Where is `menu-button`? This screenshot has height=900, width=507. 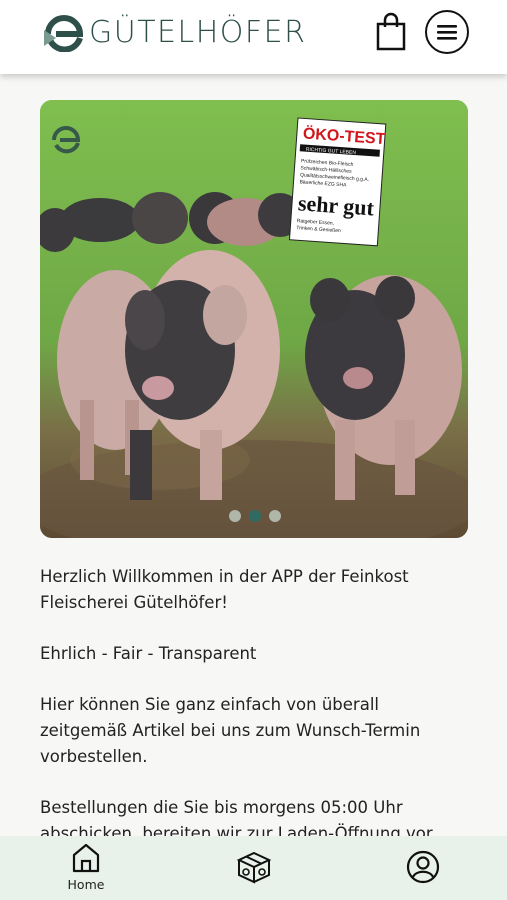
menu-button is located at coordinates (447, 32).